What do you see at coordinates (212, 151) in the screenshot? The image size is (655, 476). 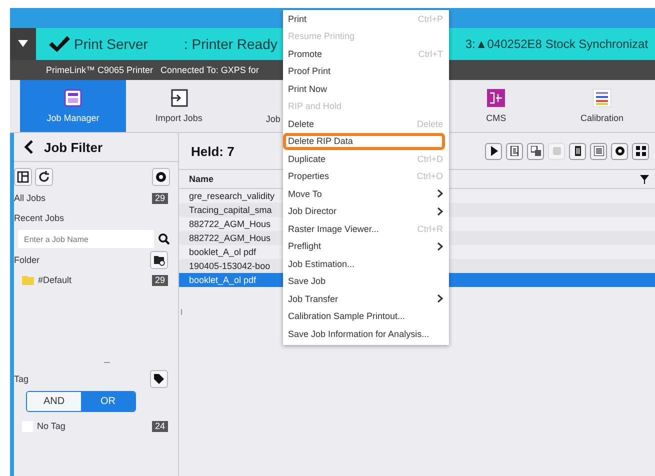 I see `held-count: Held: 7` at bounding box center [212, 151].